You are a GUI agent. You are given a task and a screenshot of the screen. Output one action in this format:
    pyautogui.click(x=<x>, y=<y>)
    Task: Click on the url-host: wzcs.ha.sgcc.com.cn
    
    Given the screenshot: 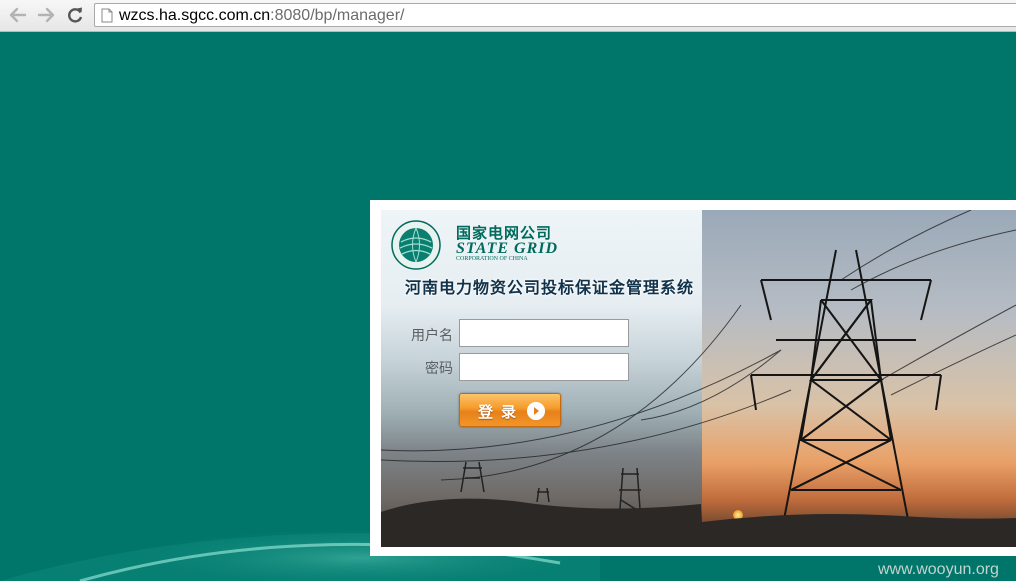 What is the action you would take?
    pyautogui.click(x=195, y=15)
    